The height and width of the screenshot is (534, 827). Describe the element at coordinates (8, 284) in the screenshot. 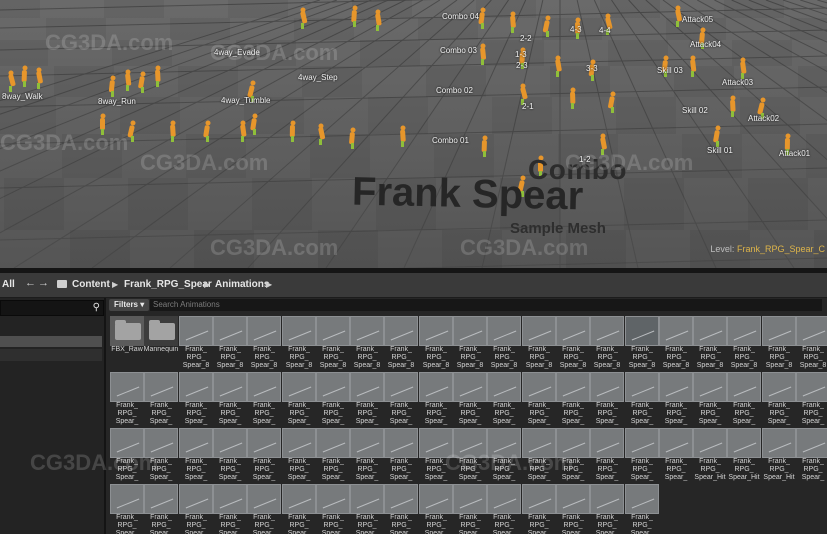

I see `all-button: All` at that location.